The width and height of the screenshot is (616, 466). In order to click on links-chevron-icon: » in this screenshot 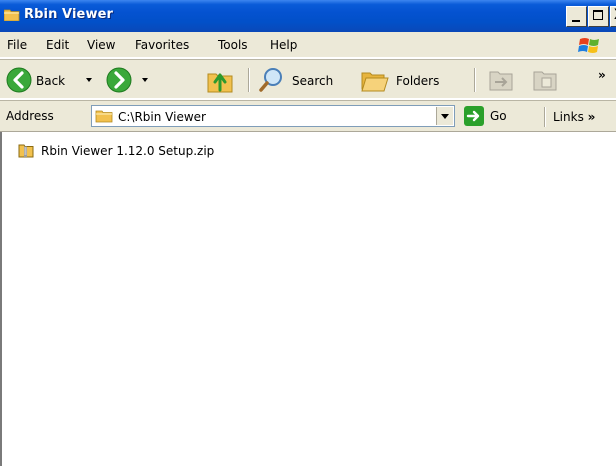, I will do `click(591, 117)`.